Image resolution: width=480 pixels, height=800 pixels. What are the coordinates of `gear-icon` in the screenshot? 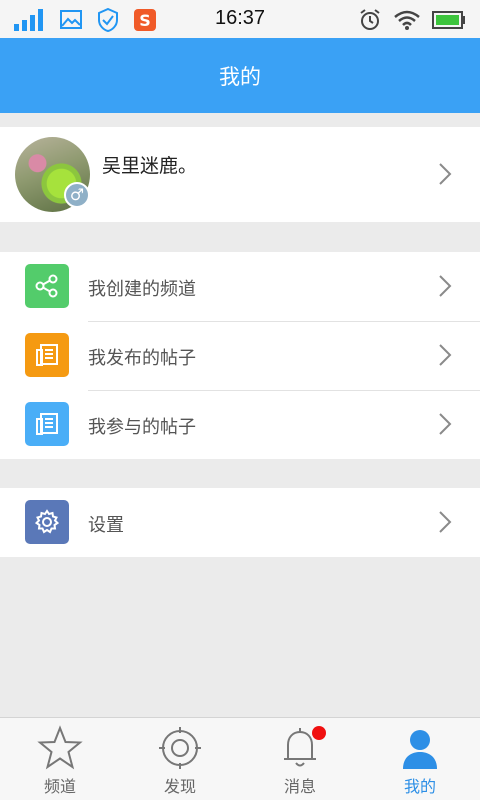 It's located at (47, 522).